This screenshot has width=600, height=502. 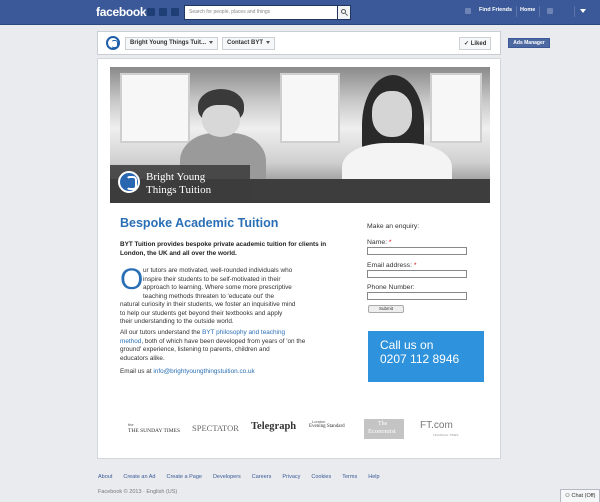 What do you see at coordinates (130, 341) in the screenshot?
I see `method-link: method` at bounding box center [130, 341].